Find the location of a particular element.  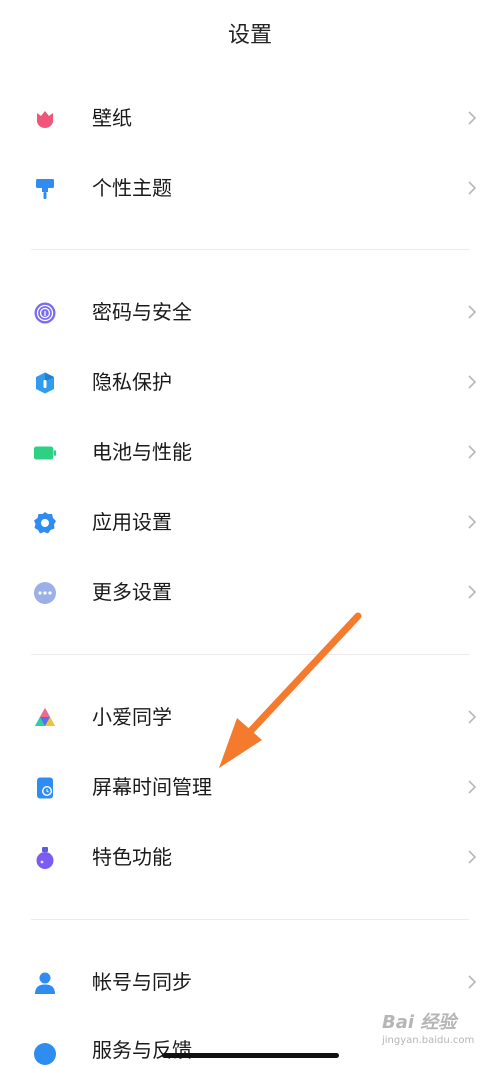

fingerprint-icon is located at coordinates (45, 313).